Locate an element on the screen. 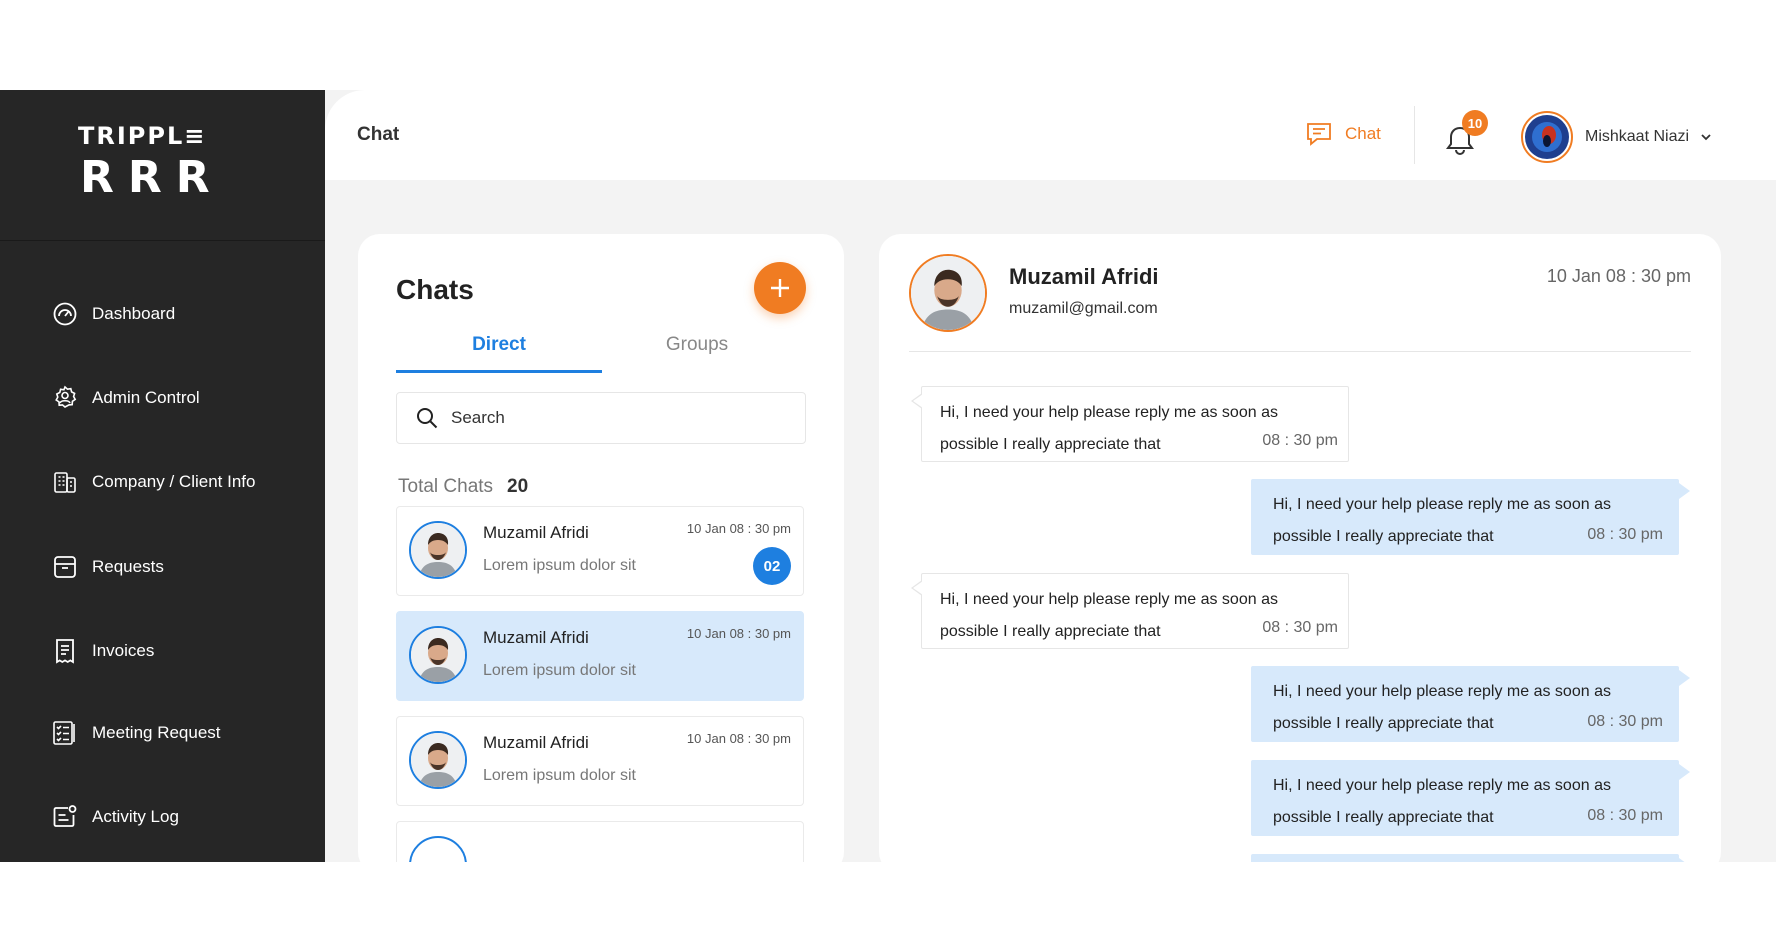 Image resolution: width=1776 pixels, height=952 pixels. new-chat-button is located at coordinates (780, 288).